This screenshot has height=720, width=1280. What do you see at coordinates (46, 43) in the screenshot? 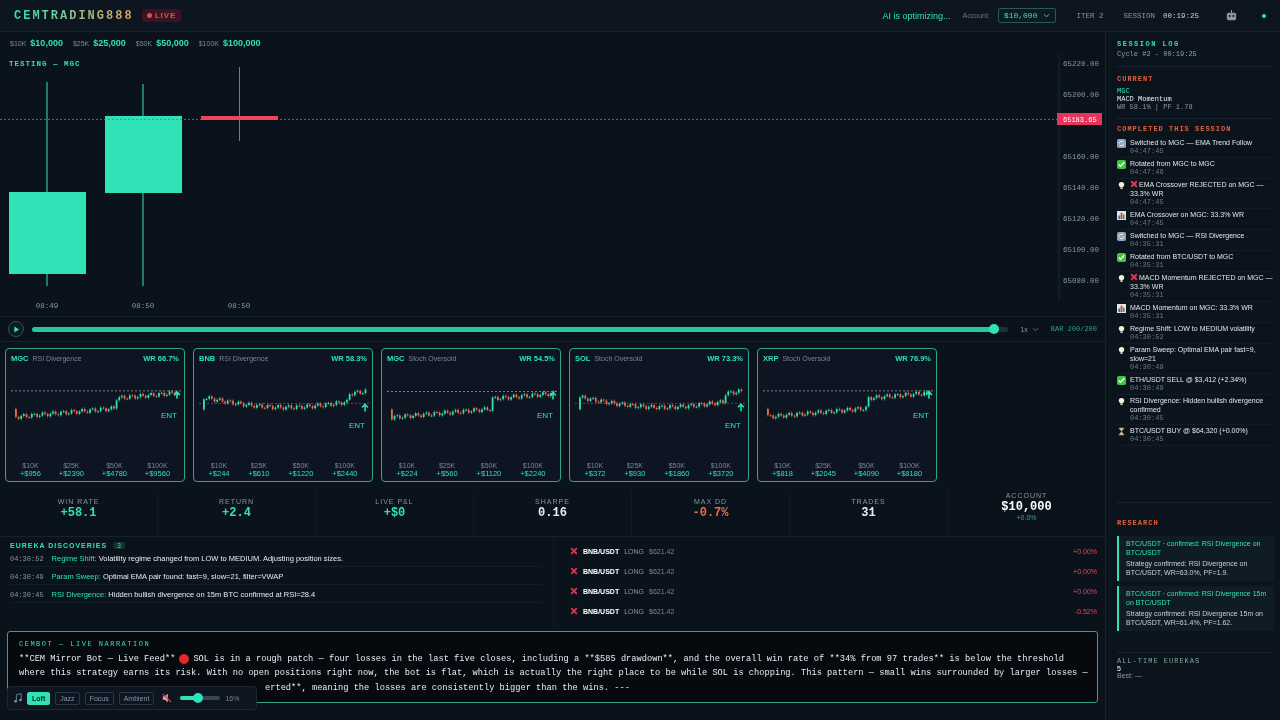
I see `capital-preset: $10,000` at bounding box center [46, 43].